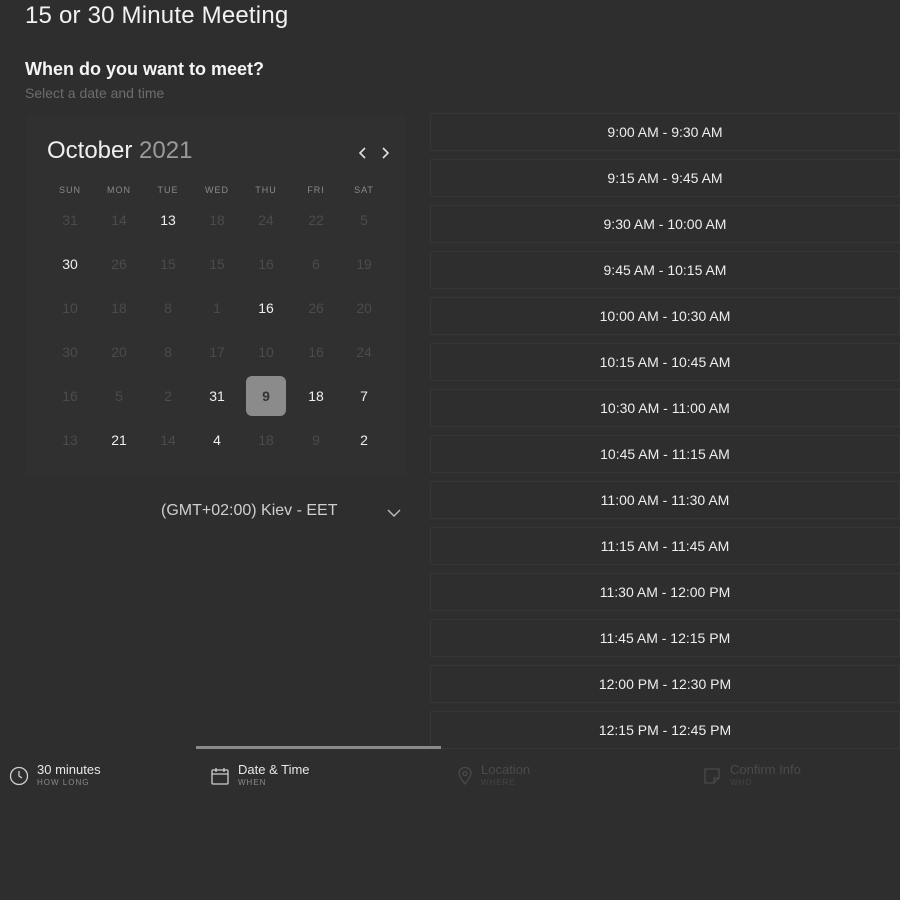 The image size is (900, 900). I want to click on chevron-right-icon, so click(386, 153).